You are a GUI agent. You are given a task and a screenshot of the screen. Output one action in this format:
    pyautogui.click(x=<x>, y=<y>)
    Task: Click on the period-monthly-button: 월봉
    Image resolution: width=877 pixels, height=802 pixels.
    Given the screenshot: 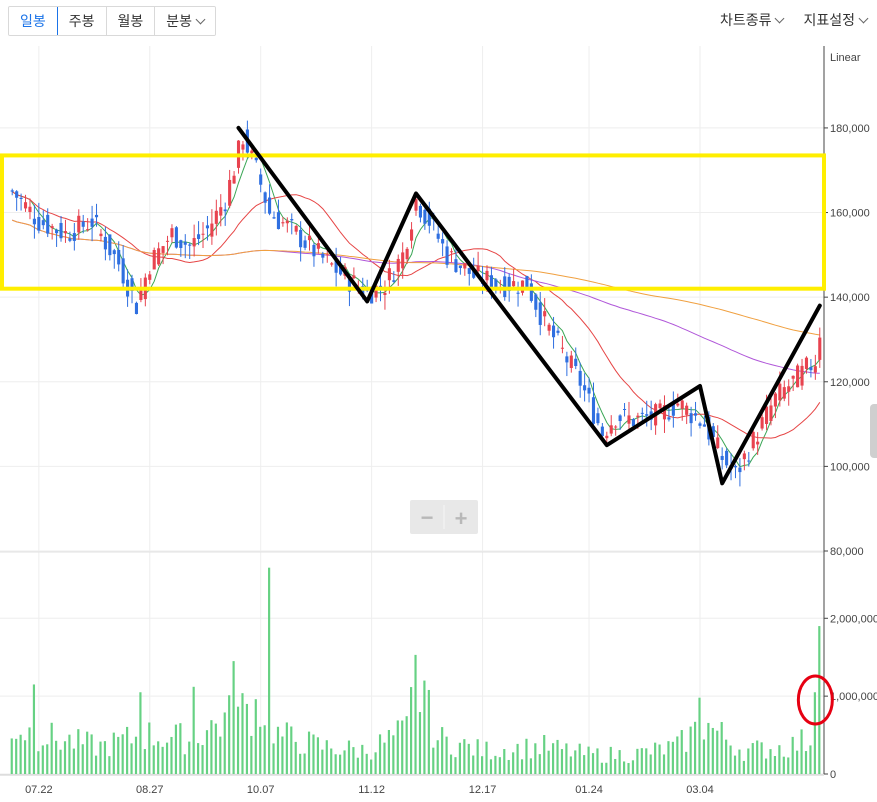 What is the action you would take?
    pyautogui.click(x=131, y=21)
    